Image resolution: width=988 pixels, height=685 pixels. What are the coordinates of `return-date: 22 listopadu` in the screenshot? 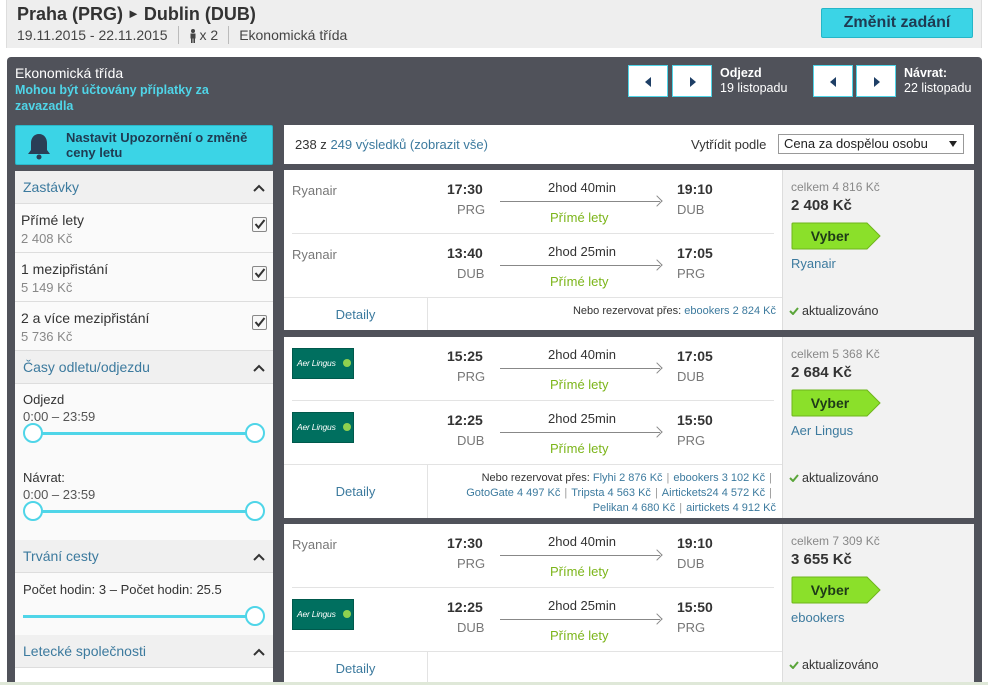 It's located at (938, 88).